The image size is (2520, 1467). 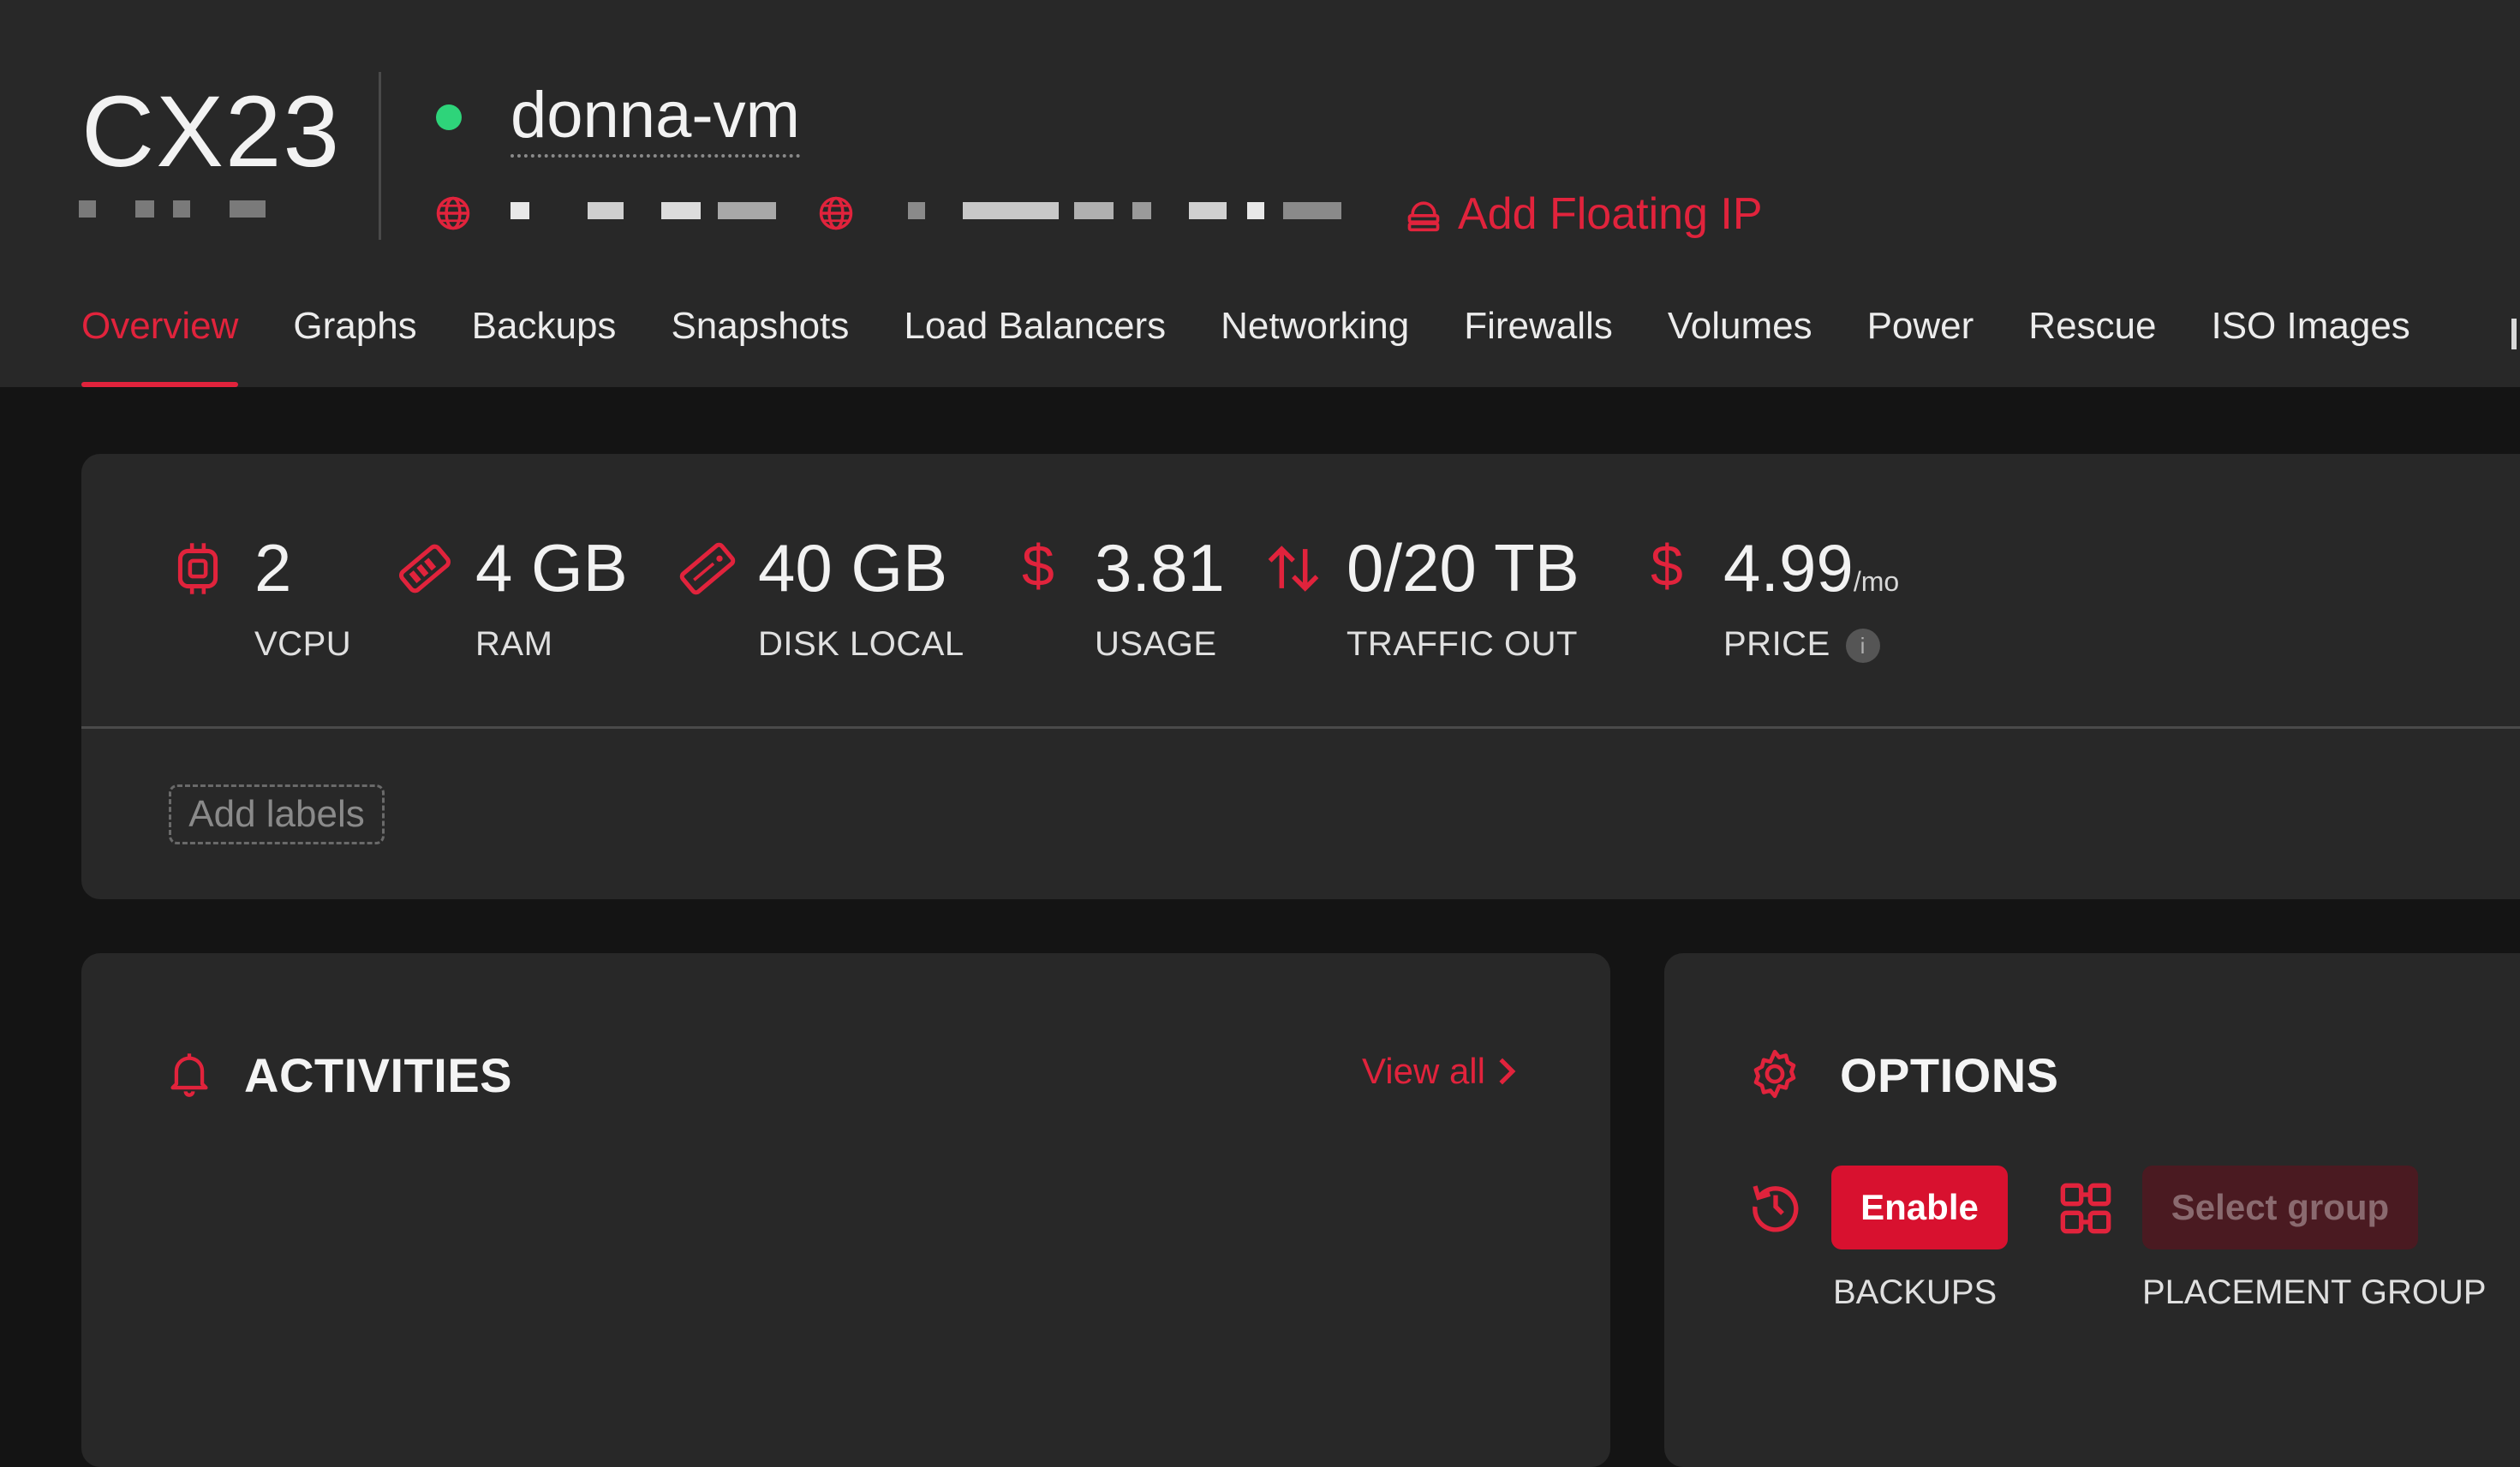 What do you see at coordinates (853, 567) in the screenshot?
I see `disk-value: 40 GB` at bounding box center [853, 567].